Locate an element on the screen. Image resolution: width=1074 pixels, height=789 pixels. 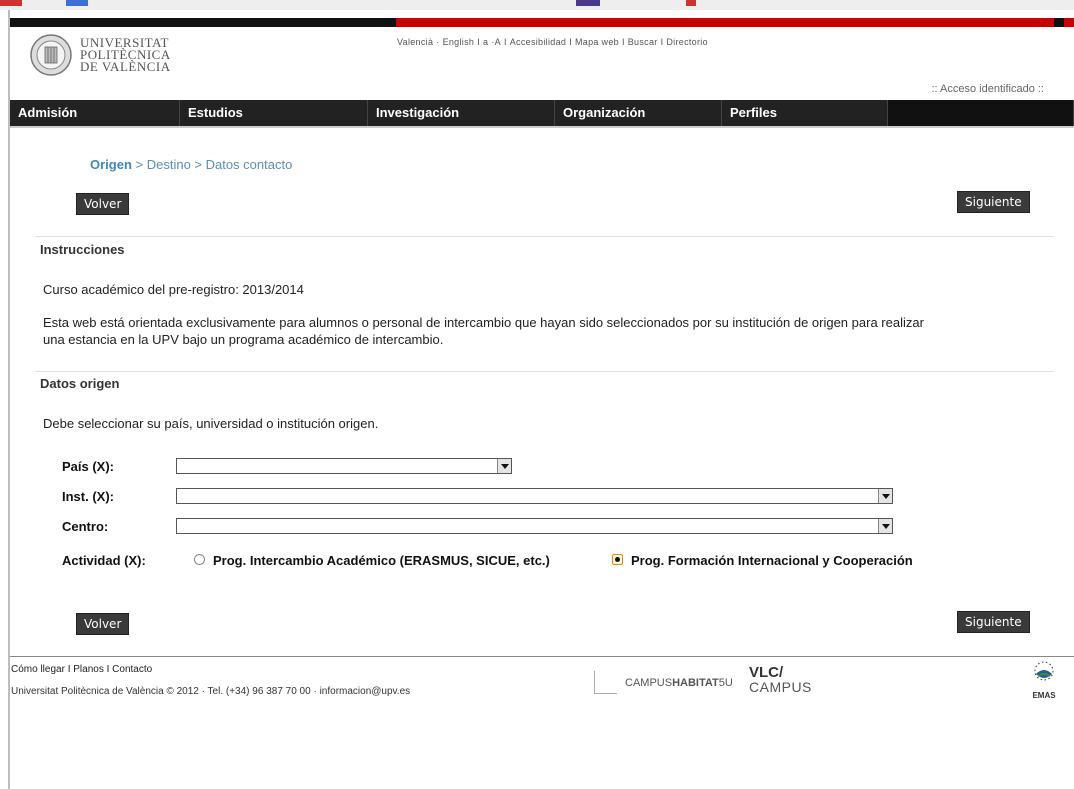
back-button-top: Volver is located at coordinates (103, 204).